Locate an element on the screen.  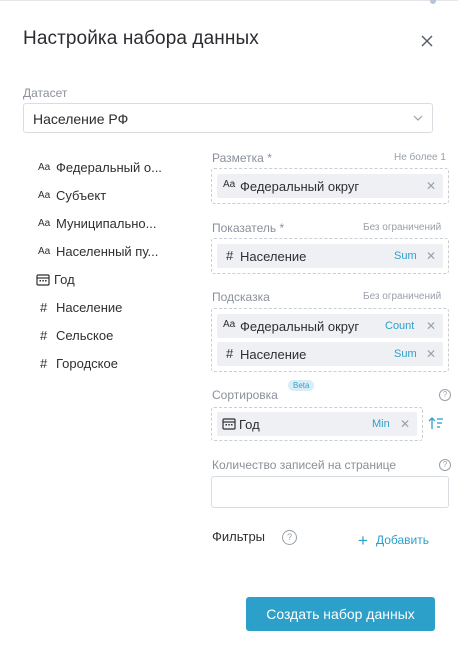
markup-drop-zone: Aa Федеральный округ ✕ is located at coordinates (330, 186).